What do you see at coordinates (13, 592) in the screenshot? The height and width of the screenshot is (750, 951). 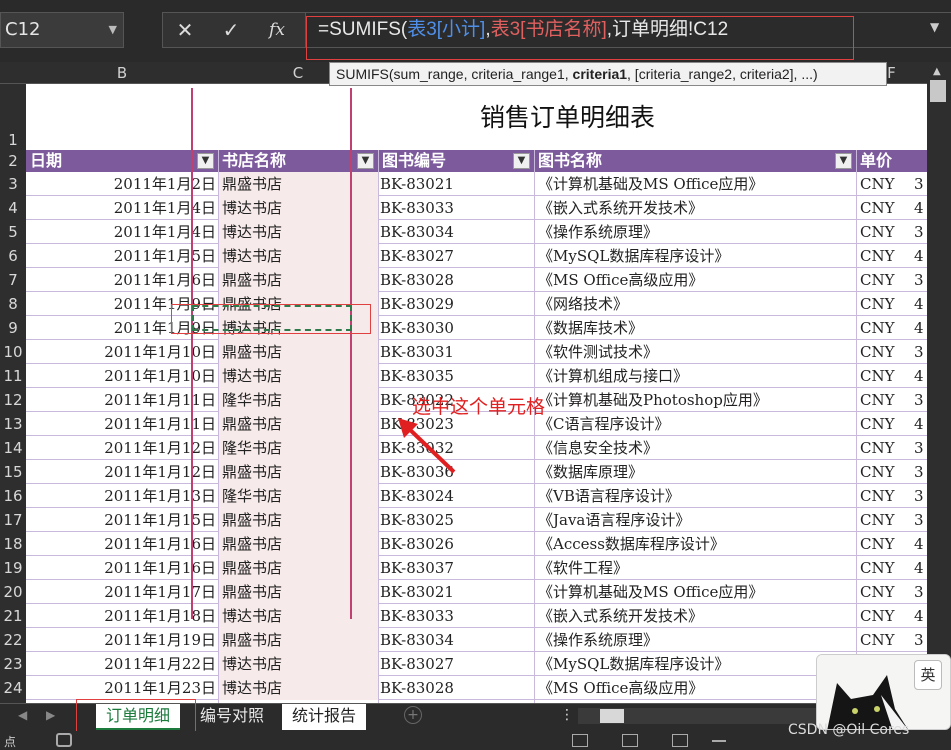 I see `row-number: 20` at bounding box center [13, 592].